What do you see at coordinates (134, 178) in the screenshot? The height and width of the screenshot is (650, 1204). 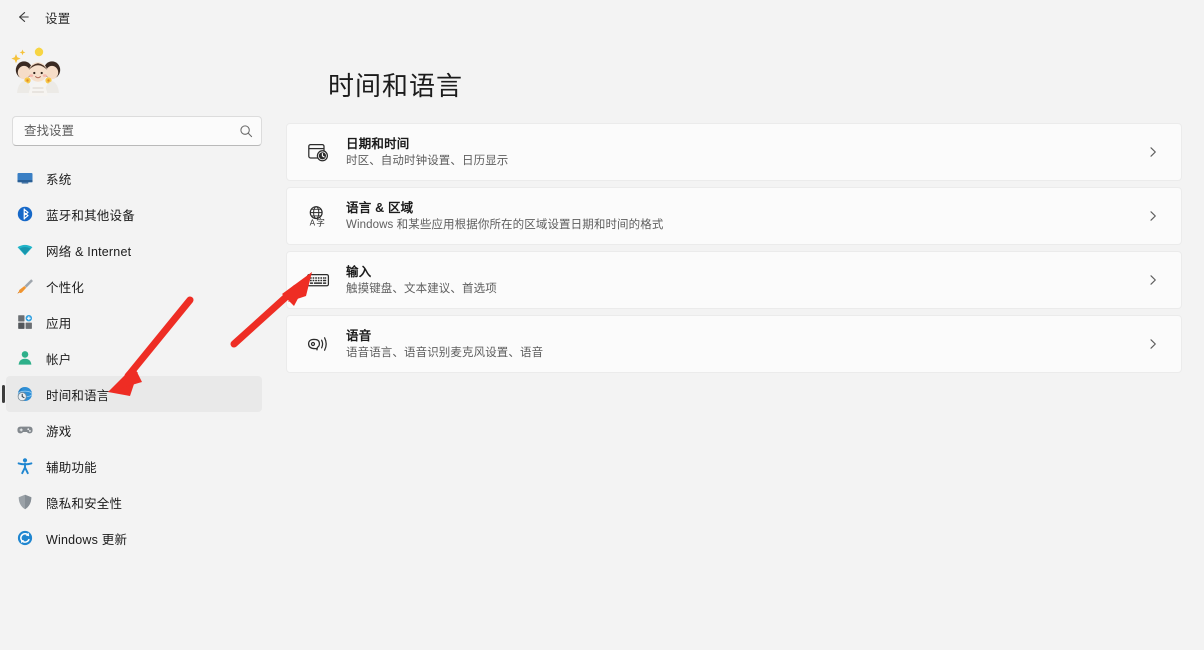 I see `sidebar-item-system: 系统` at bounding box center [134, 178].